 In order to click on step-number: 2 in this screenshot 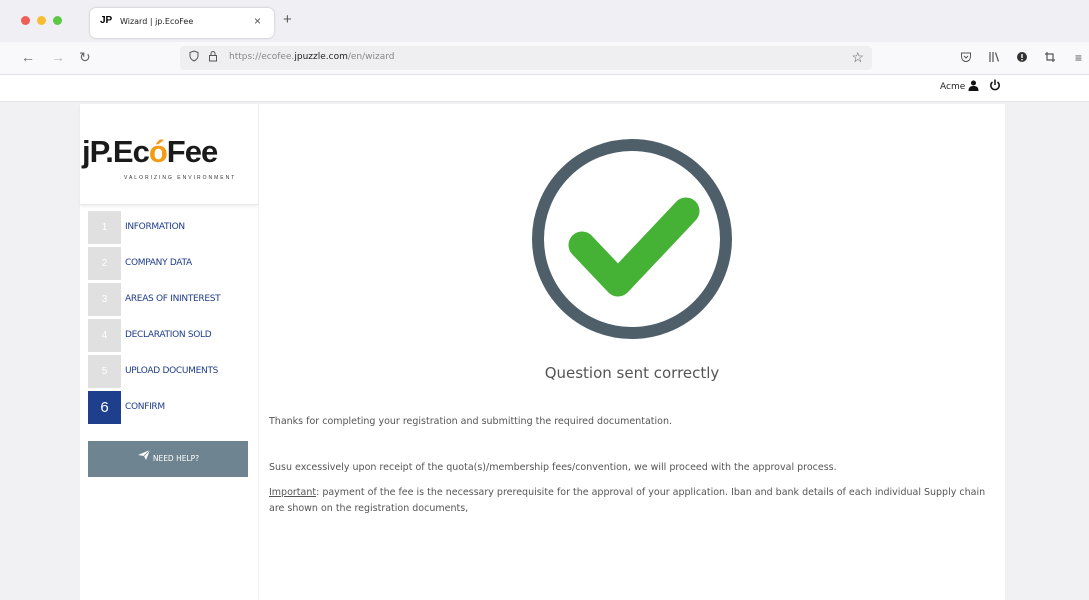, I will do `click(104, 263)`.